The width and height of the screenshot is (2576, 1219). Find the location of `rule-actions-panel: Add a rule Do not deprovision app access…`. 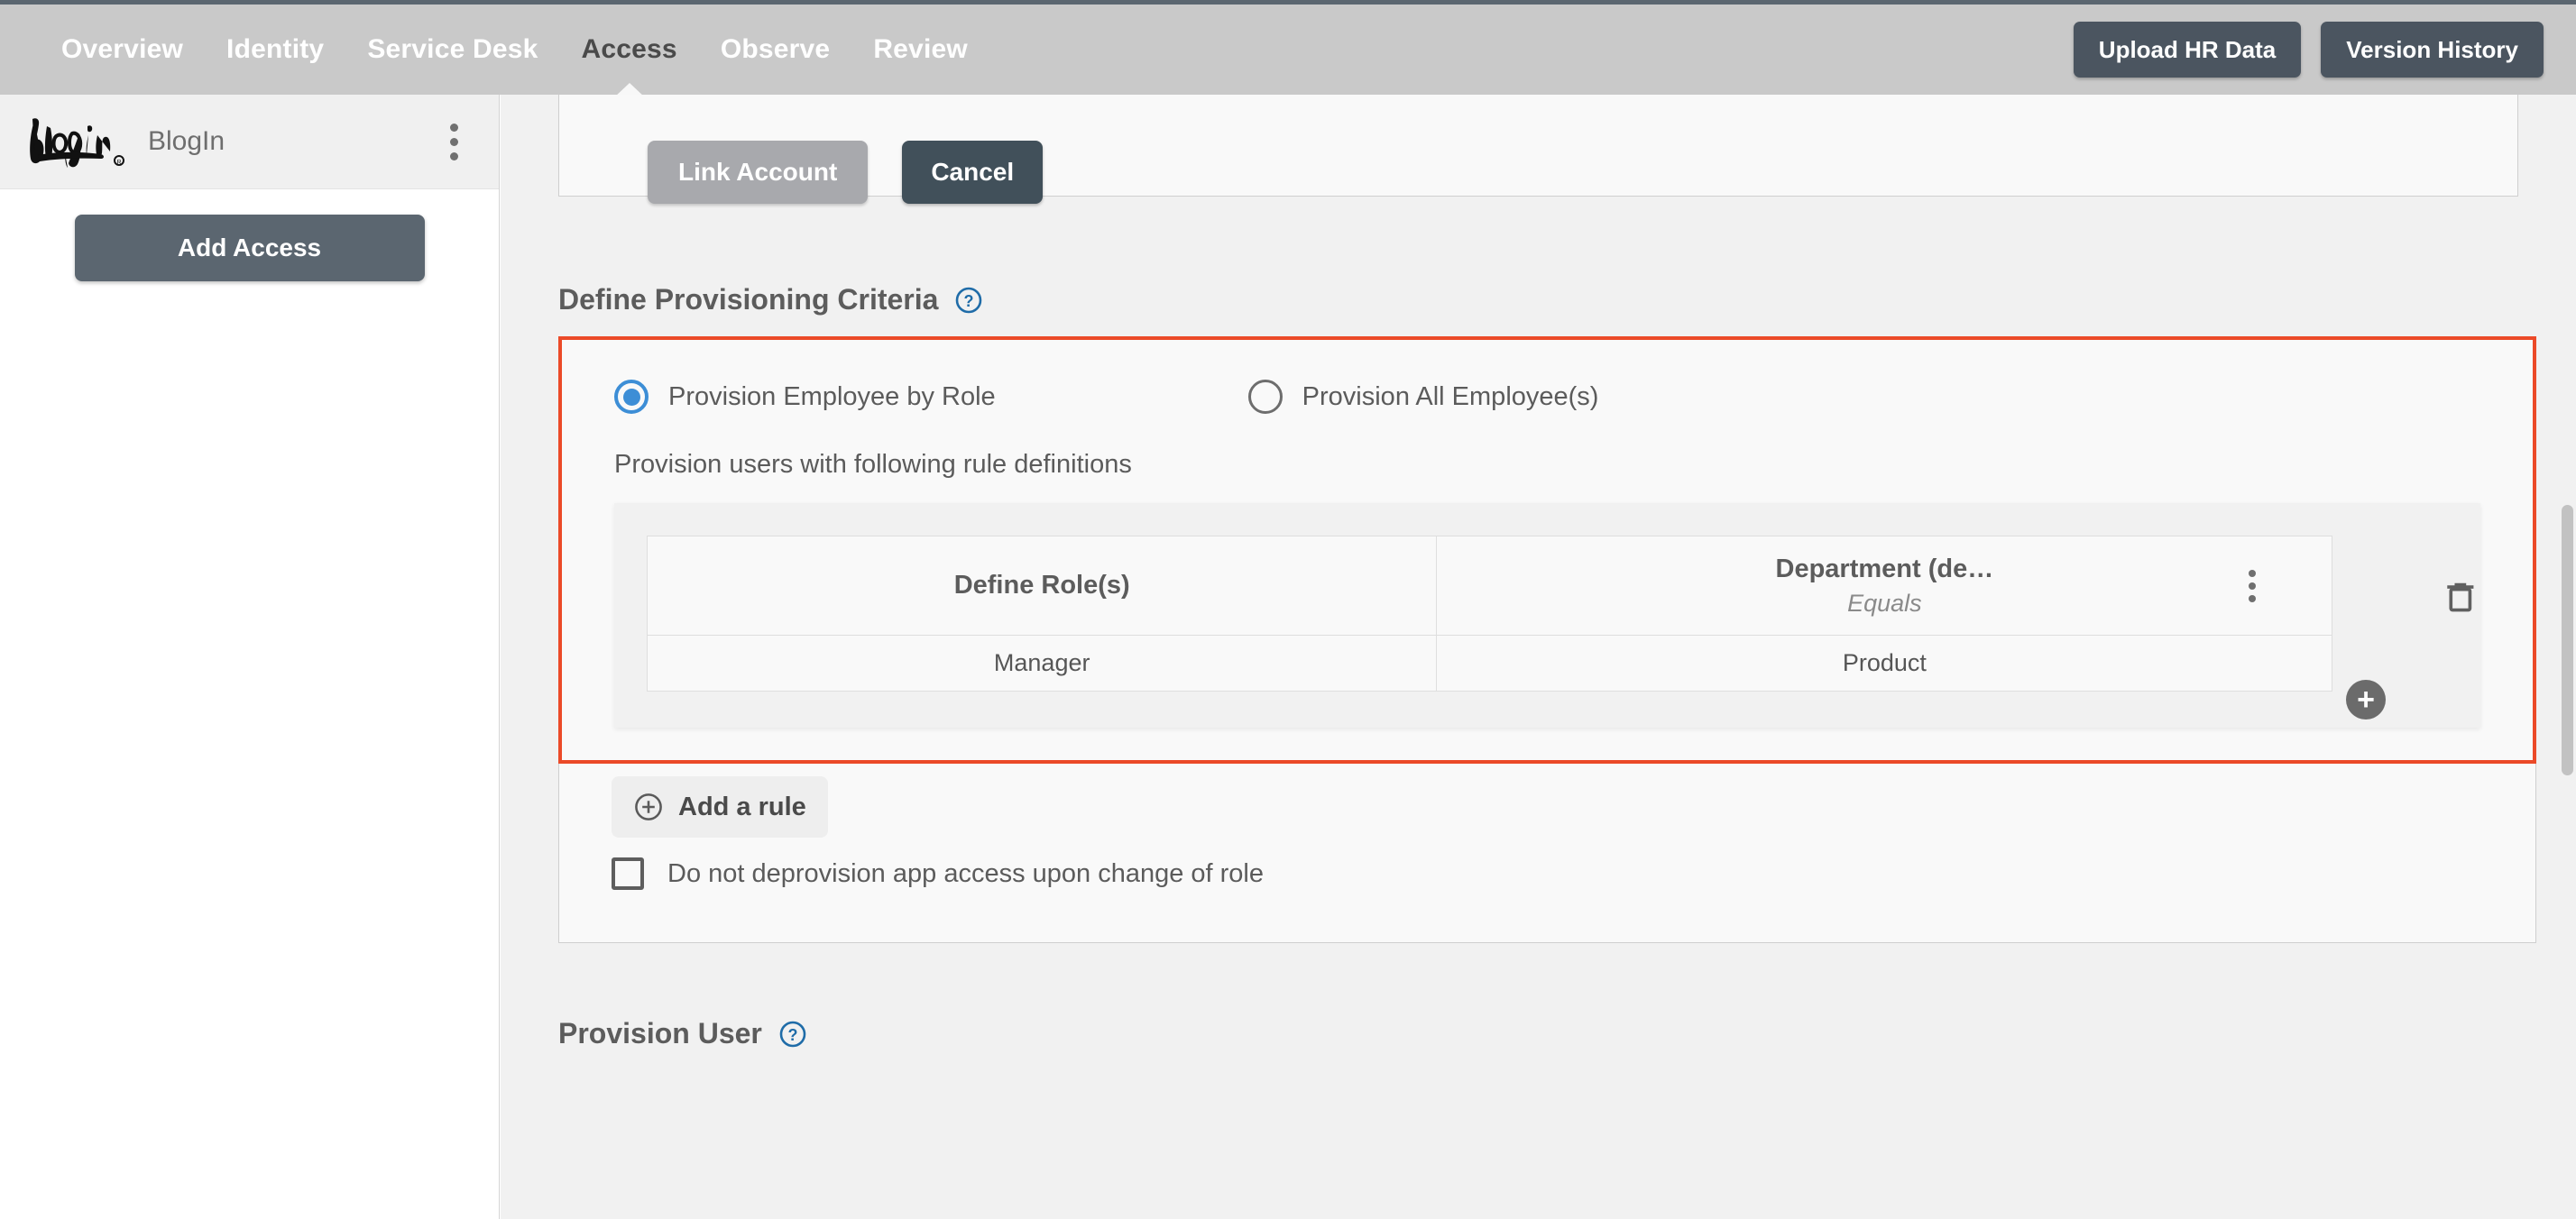

rule-actions-panel: Add a rule Do not deprovision app access… is located at coordinates (1547, 854).